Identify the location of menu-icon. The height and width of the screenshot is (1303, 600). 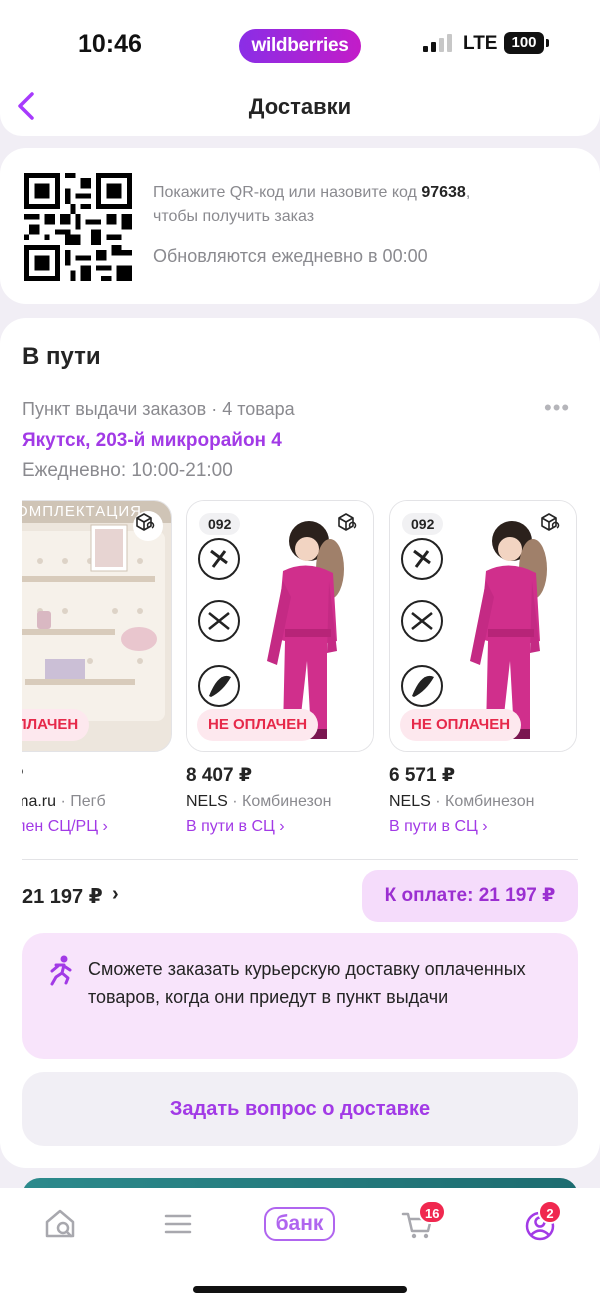
(178, 1224).